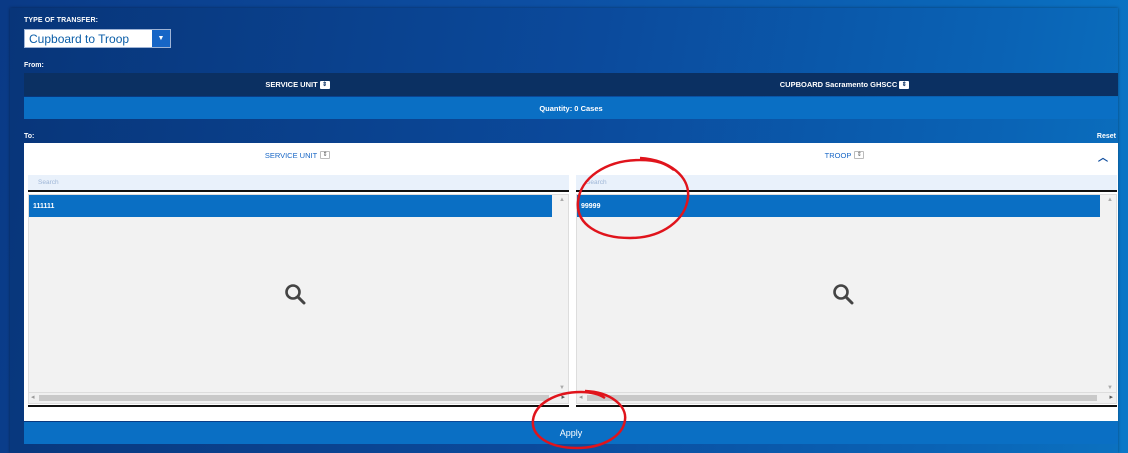 The width and height of the screenshot is (1128, 453). I want to click on to-header: SERVICE UNIT ⇕ TROOP ⇕, so click(571, 155).